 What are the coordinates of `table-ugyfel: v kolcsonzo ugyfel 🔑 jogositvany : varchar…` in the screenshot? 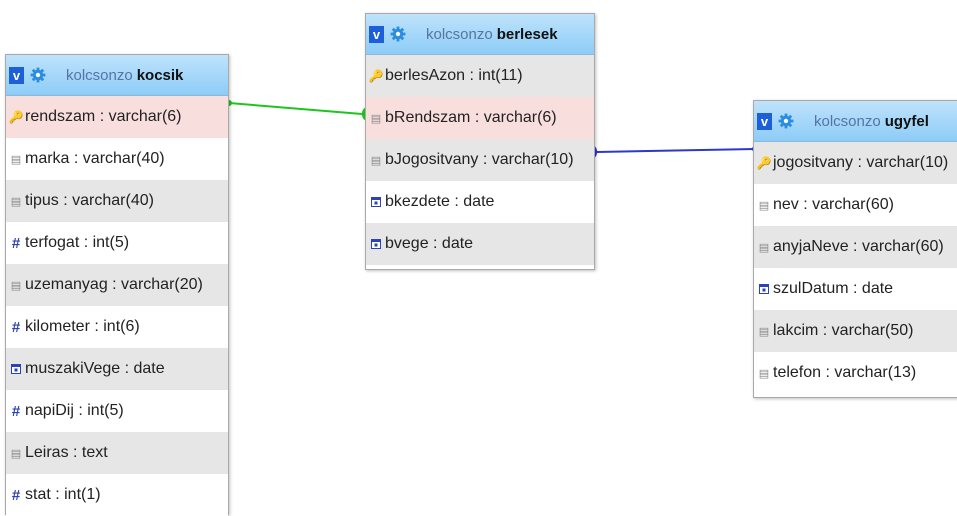 It's located at (855, 249).